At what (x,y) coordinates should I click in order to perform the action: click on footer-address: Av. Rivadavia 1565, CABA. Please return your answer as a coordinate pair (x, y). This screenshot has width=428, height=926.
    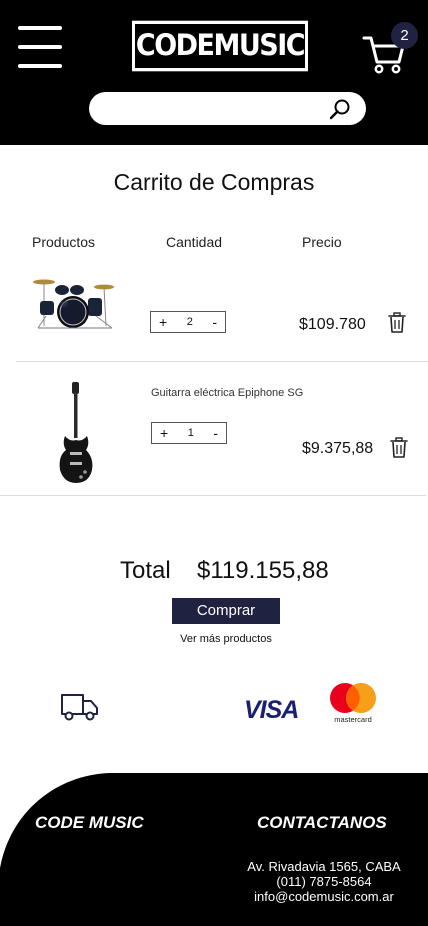
    Looking at the image, I should click on (324, 866).